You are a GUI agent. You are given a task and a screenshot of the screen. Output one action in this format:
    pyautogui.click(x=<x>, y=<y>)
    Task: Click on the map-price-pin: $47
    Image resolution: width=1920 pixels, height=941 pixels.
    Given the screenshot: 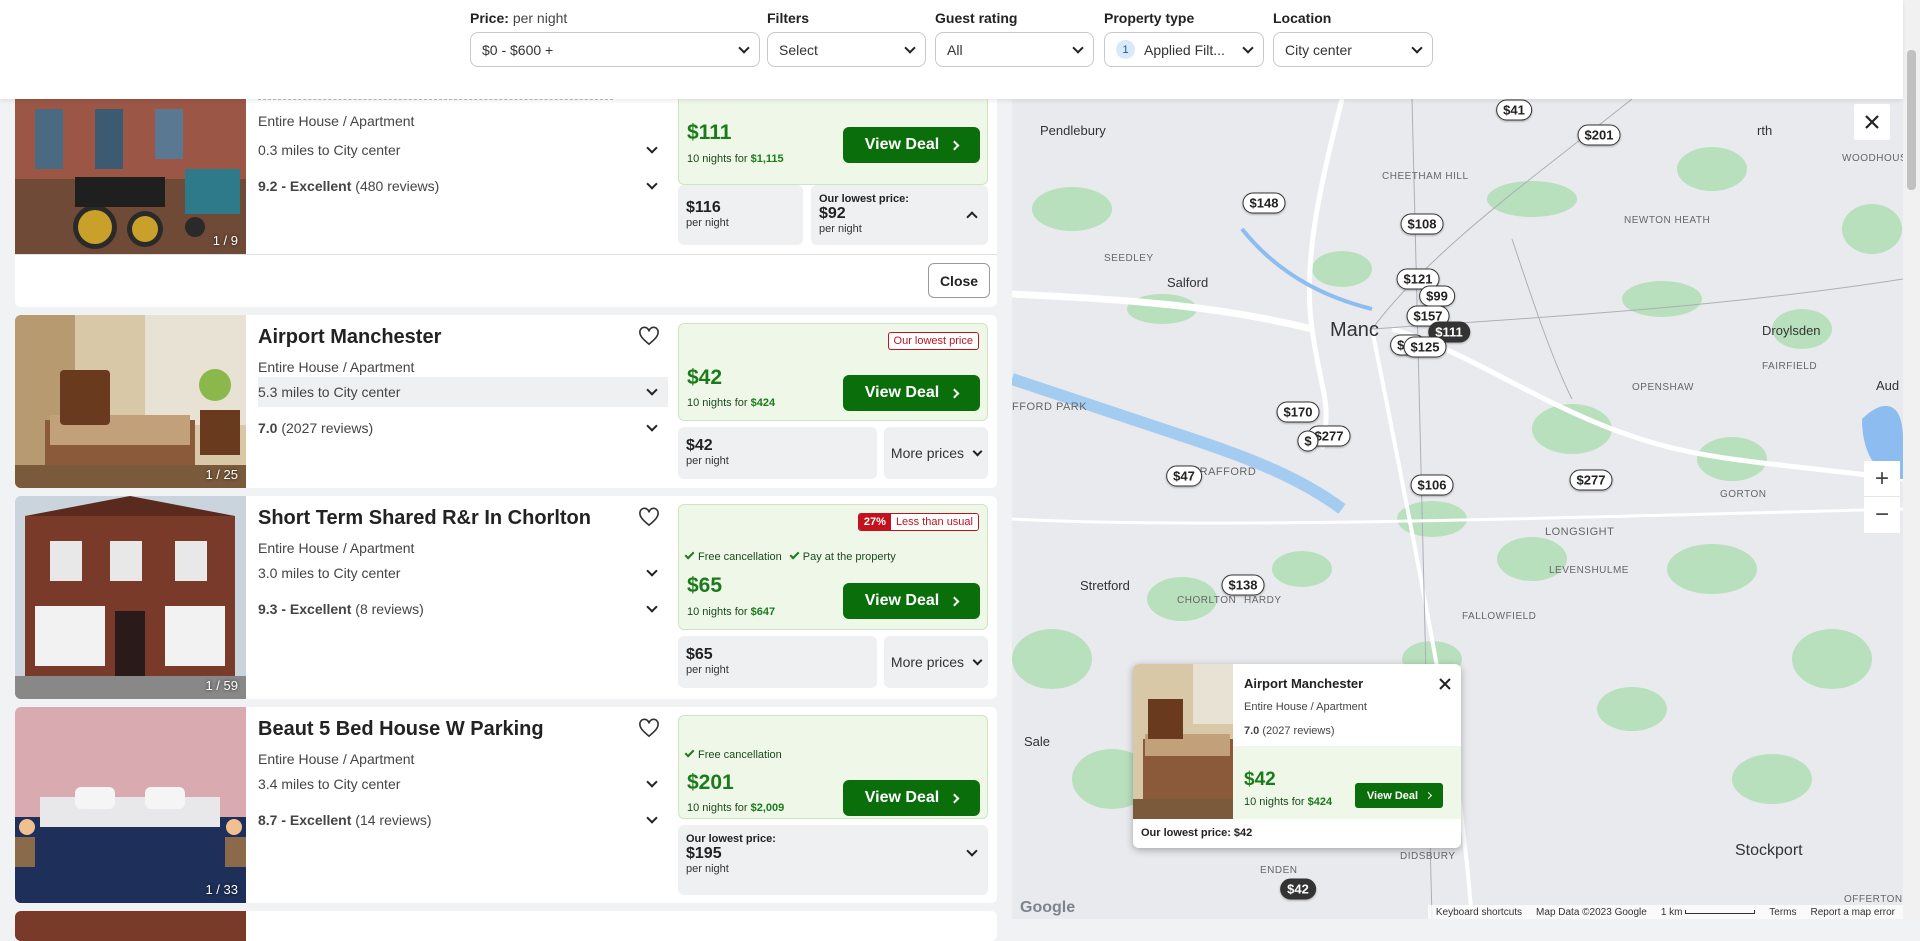 What is the action you would take?
    pyautogui.click(x=1184, y=476)
    